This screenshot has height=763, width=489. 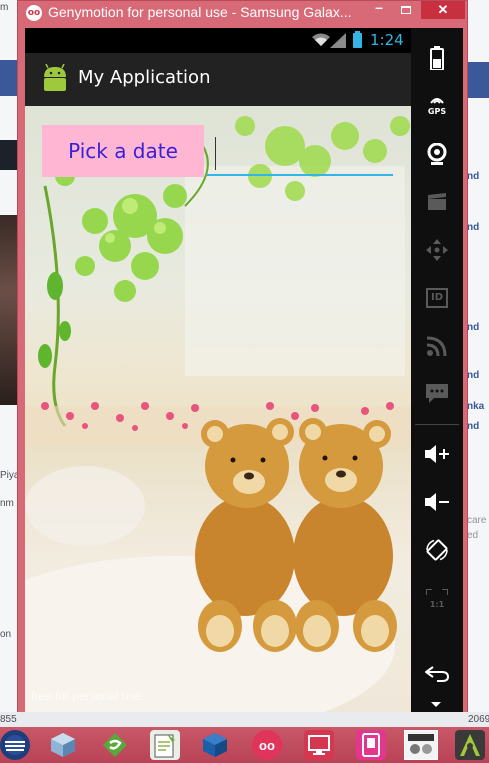 I want to click on volume-down-button, so click(x=437, y=502).